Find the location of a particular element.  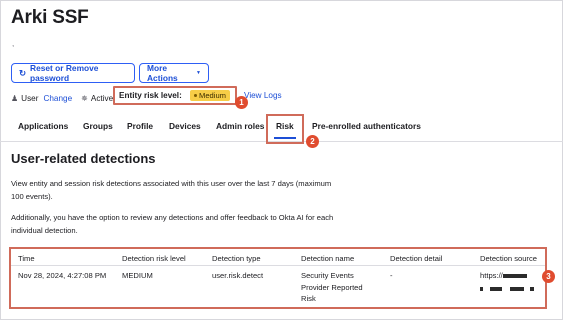

active-status-label: Active is located at coordinates (102, 98).